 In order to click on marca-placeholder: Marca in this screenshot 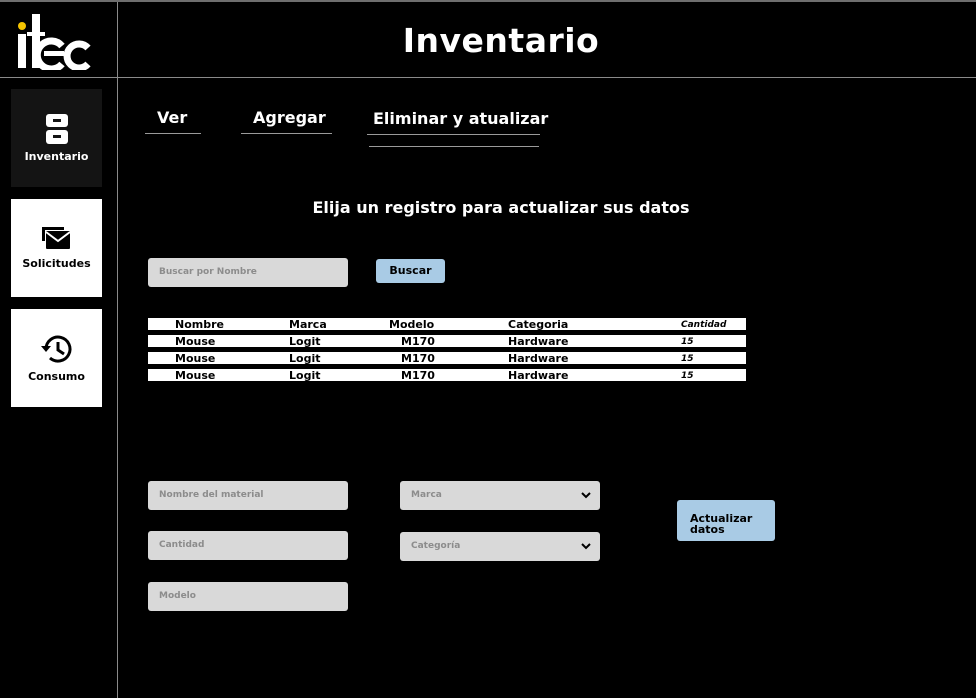, I will do `click(426, 495)`.